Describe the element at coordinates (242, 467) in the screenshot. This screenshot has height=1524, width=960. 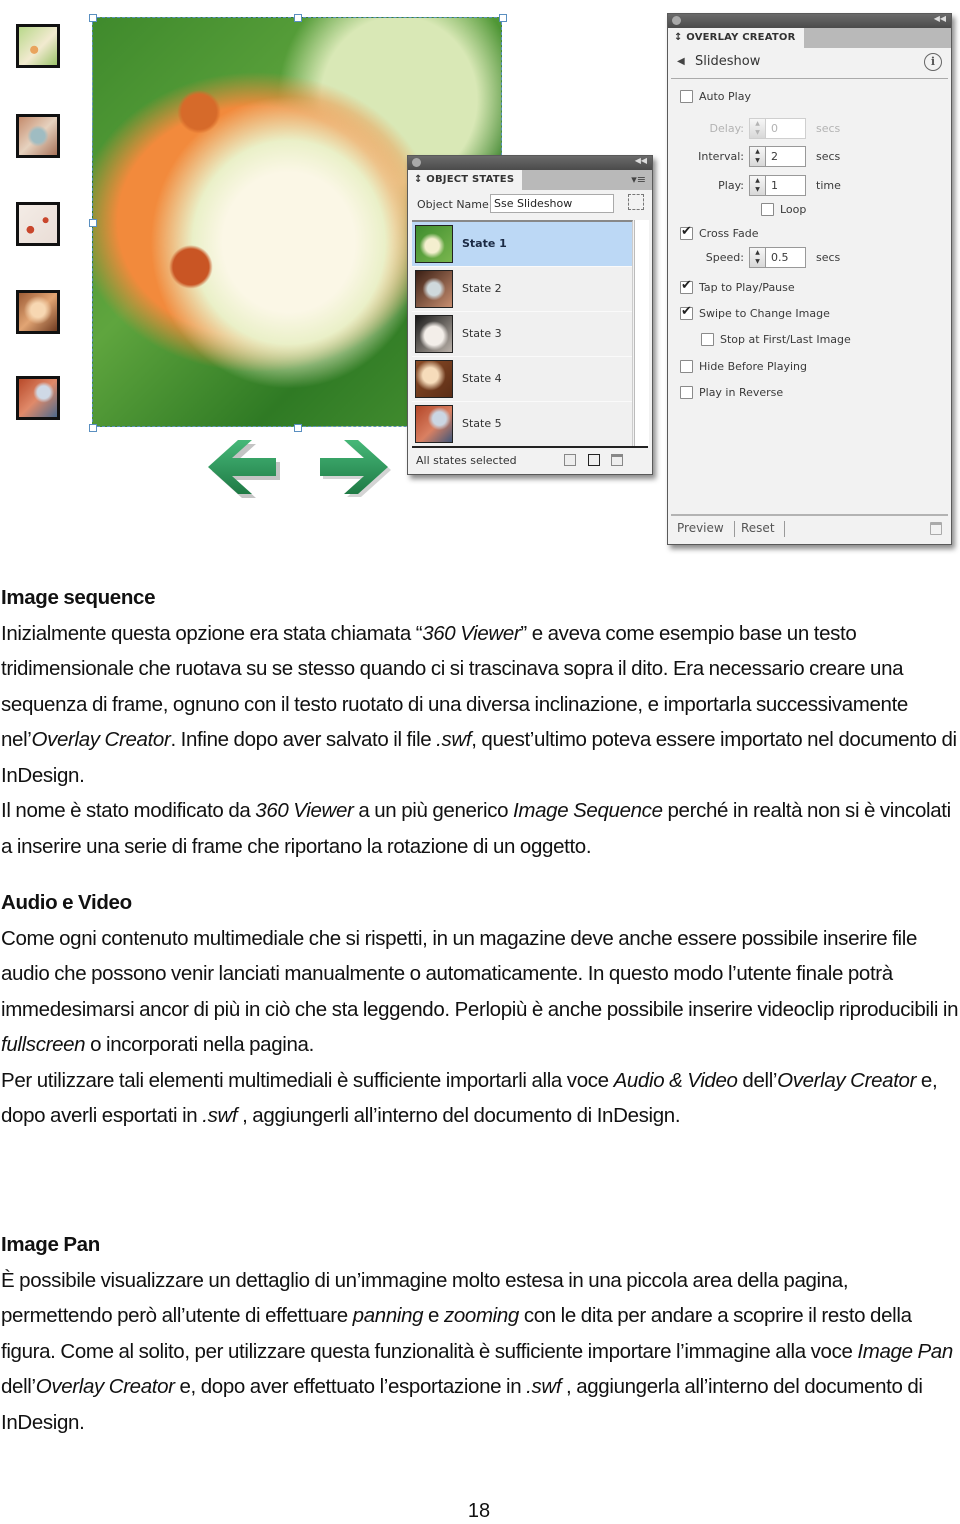
I see `arrow-left-icon` at that location.